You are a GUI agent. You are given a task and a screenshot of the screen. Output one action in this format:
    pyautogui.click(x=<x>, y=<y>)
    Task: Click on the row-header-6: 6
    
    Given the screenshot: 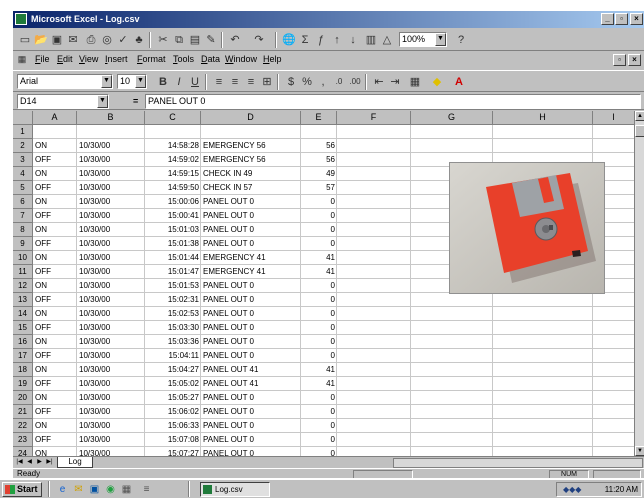 What is the action you would take?
    pyautogui.click(x=23, y=202)
    